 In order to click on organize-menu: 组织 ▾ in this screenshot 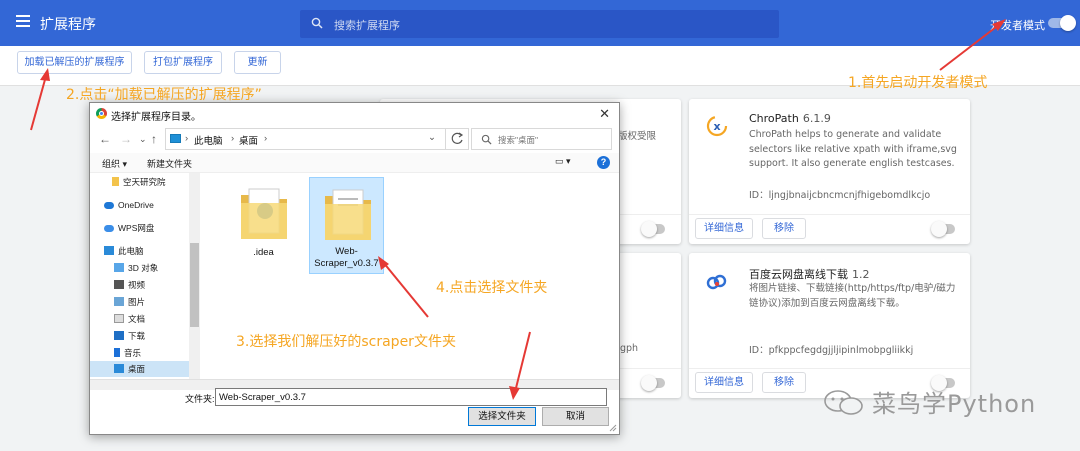, I will do `click(114, 163)`.